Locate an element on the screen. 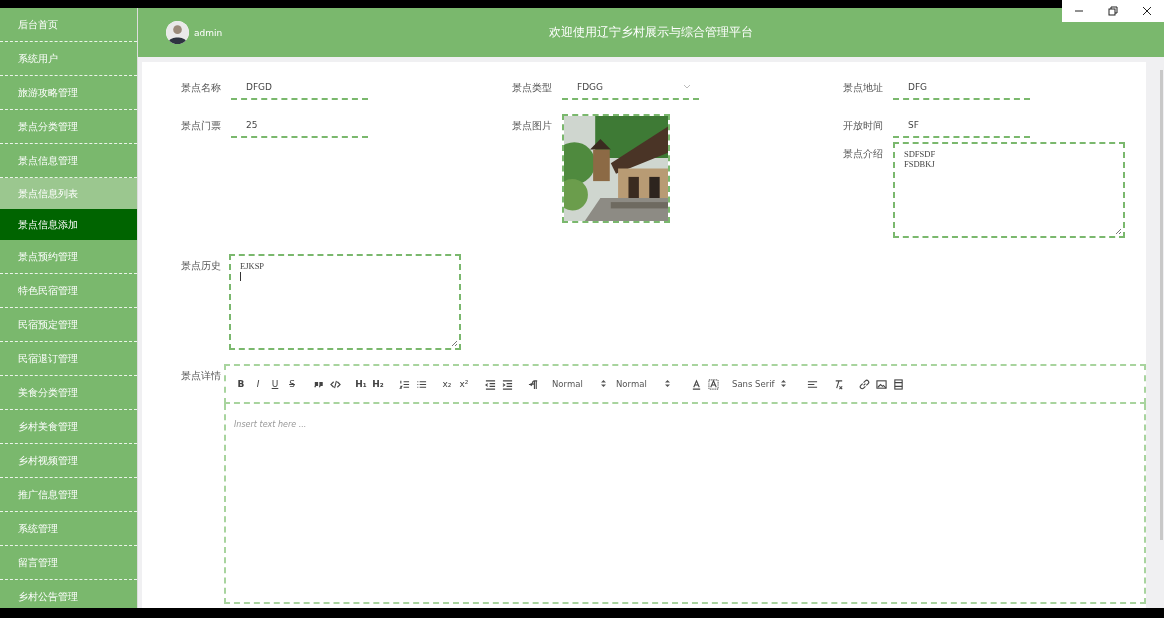 The width and height of the screenshot is (1164, 618). text-input: SF is located at coordinates (961, 126).